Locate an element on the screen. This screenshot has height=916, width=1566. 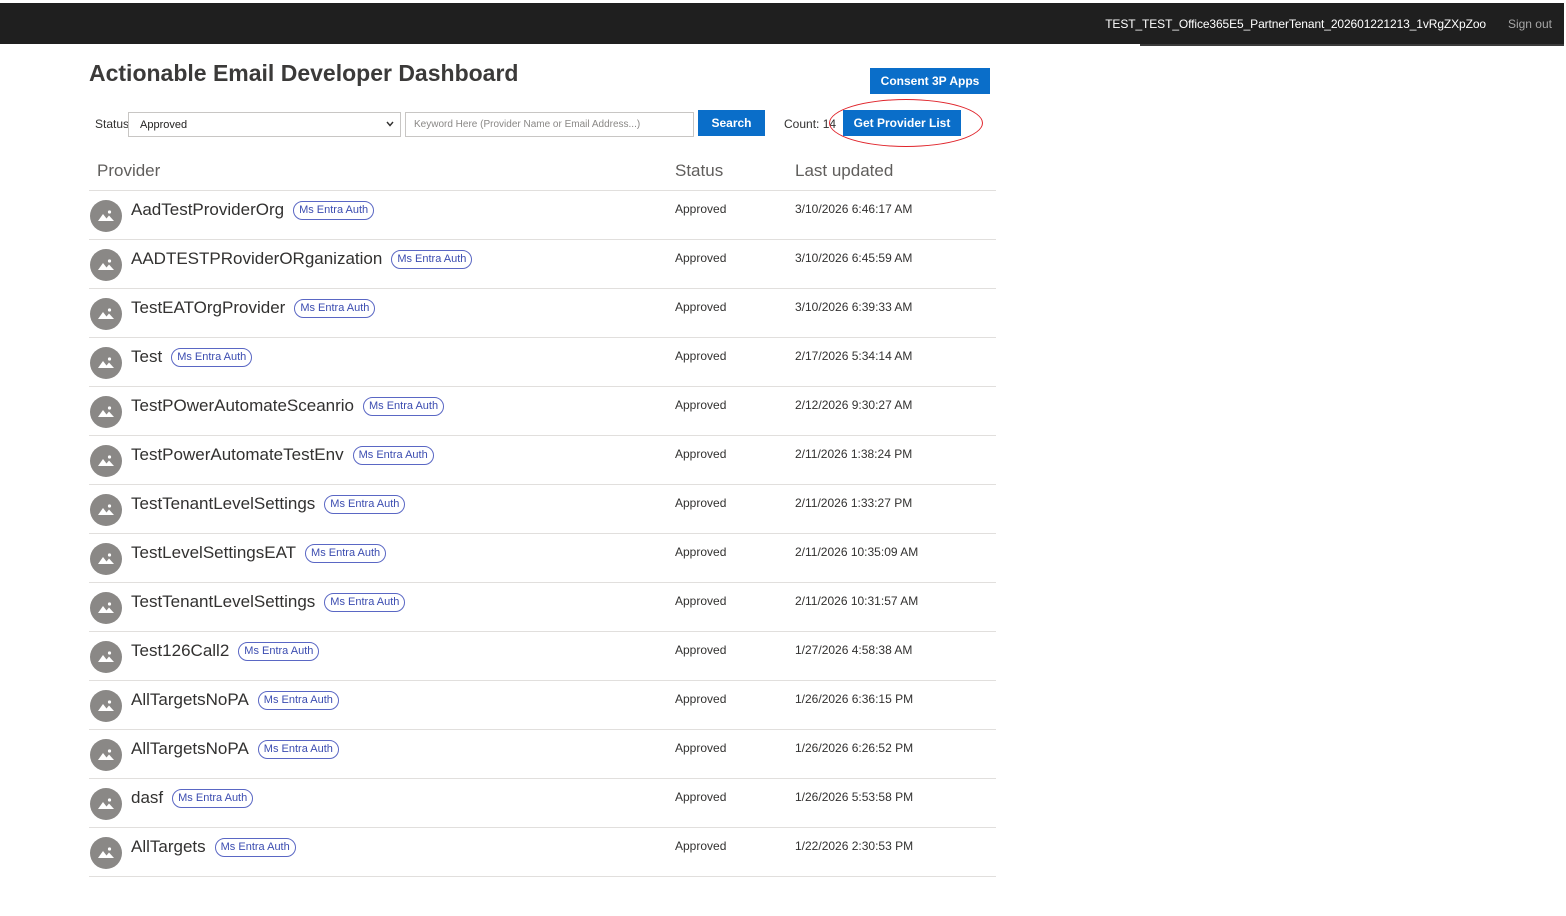
provider-name-text: TestPowerAutomateTestEnv is located at coordinates (237, 454).